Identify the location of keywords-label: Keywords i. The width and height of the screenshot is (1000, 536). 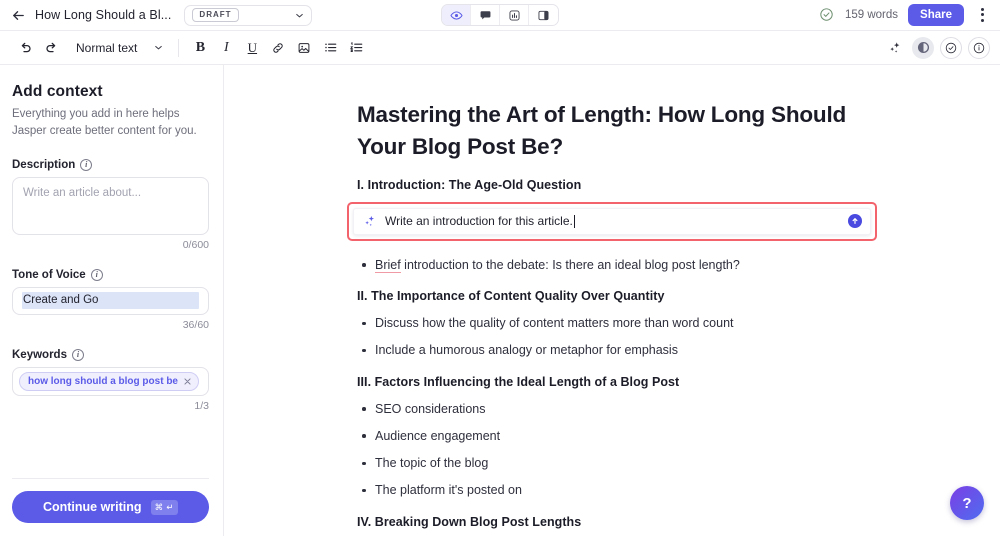
(110, 354).